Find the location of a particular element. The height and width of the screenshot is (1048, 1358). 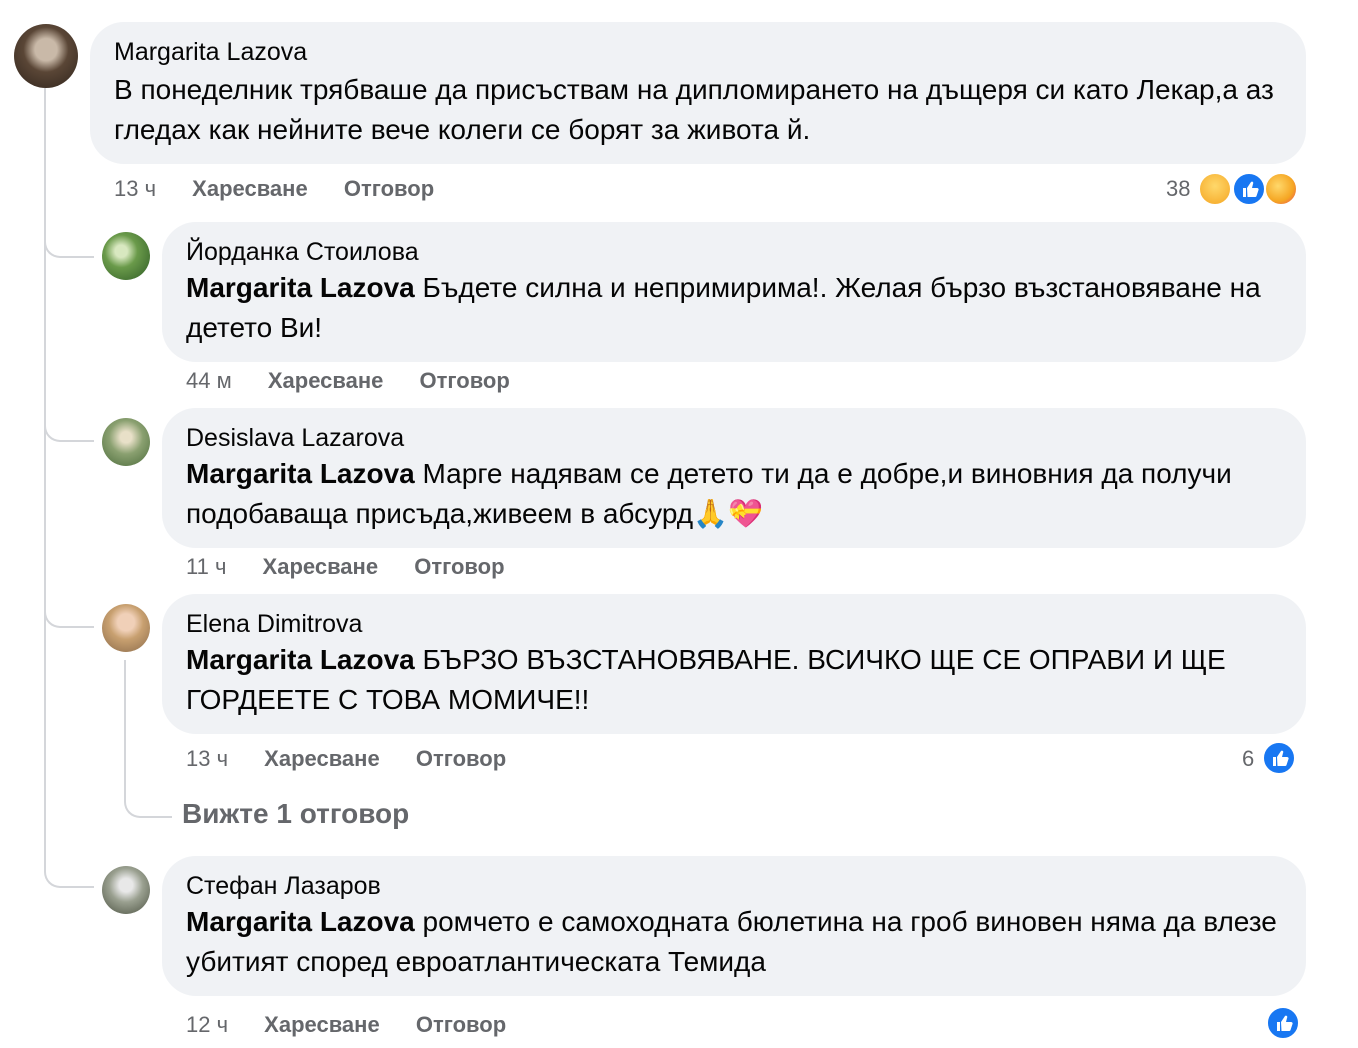

care-icon is located at coordinates (1281, 189).